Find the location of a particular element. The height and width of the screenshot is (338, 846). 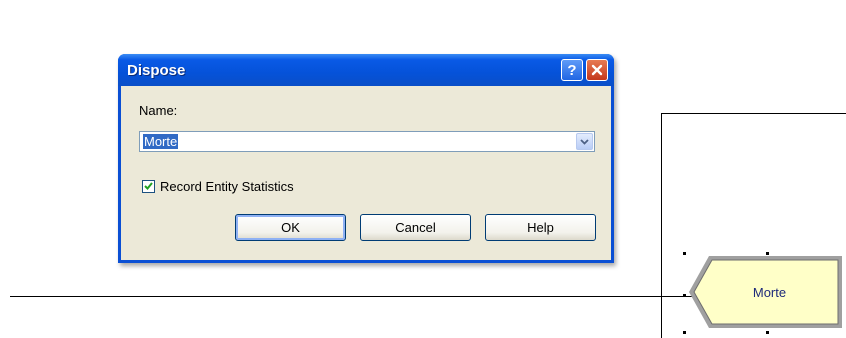

titlebar-help-button: ? is located at coordinates (572, 70).